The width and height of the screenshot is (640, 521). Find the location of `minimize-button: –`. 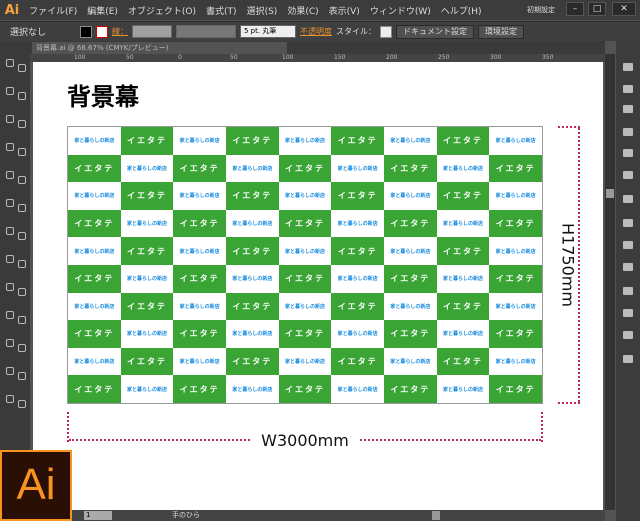

minimize-button: – is located at coordinates (575, 9).